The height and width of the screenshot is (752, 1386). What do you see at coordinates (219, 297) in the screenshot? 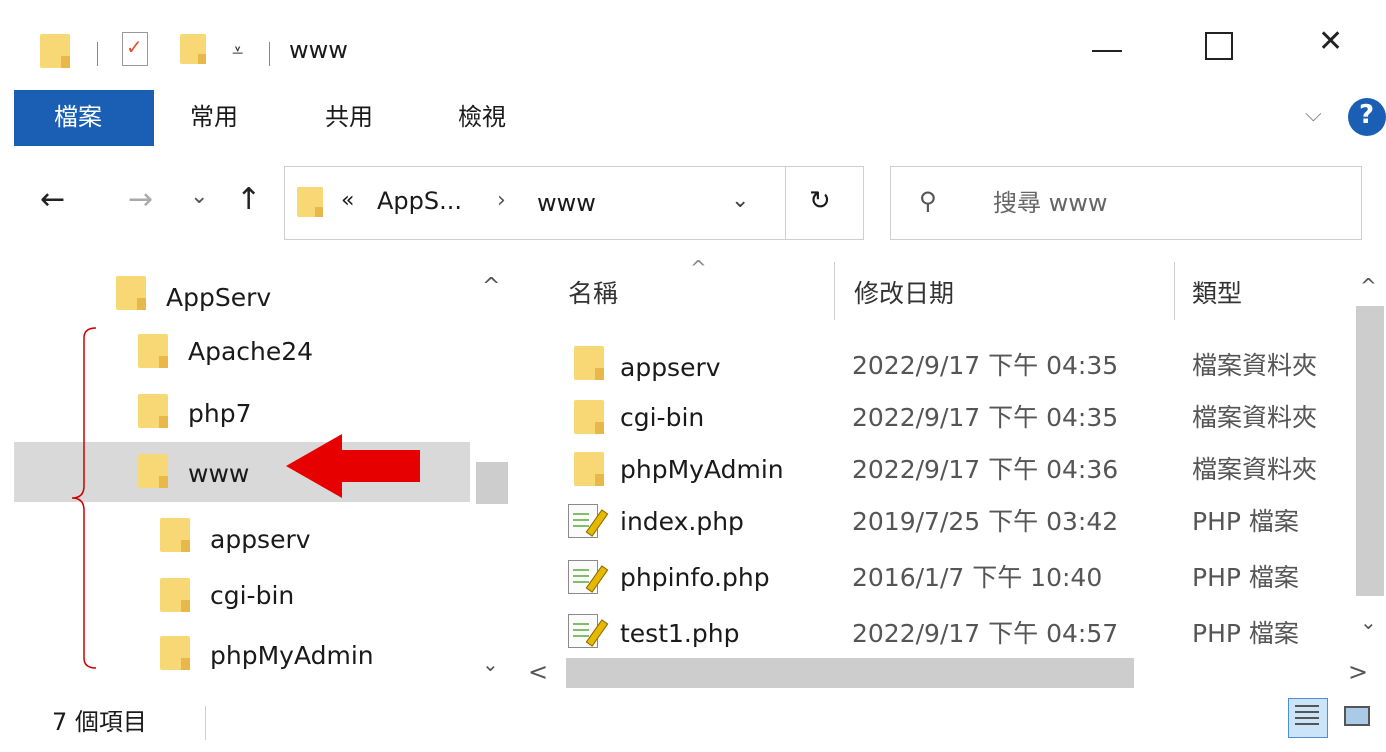
I see `tree-item-label: AppServ` at bounding box center [219, 297].